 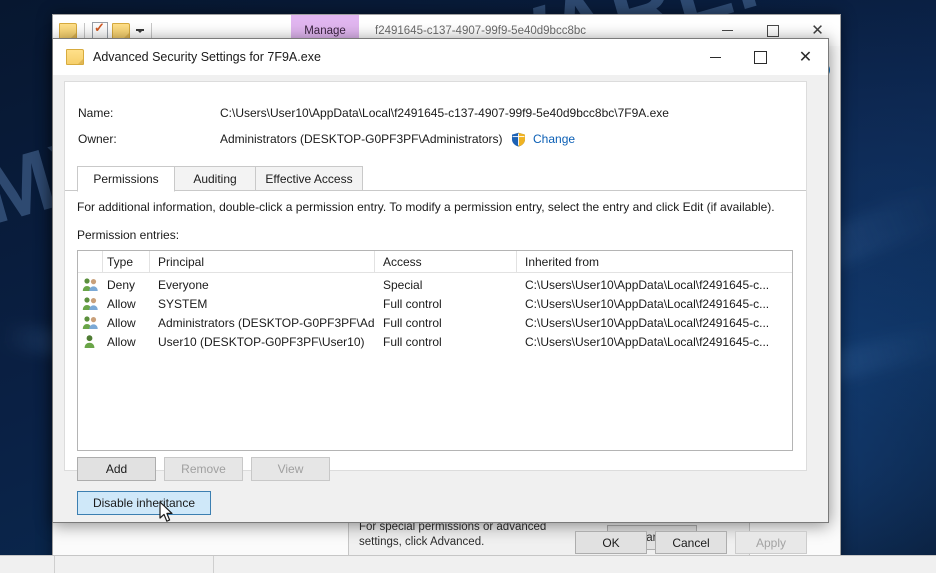 What do you see at coordinates (97, 139) in the screenshot?
I see `owner-label: Owner:` at bounding box center [97, 139].